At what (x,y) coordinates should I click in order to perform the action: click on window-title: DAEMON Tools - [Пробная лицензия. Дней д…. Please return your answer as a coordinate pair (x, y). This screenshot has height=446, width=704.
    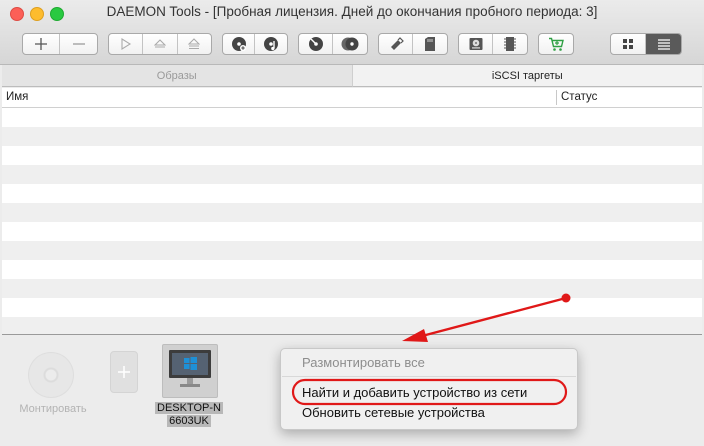
    Looking at the image, I should click on (352, 11).